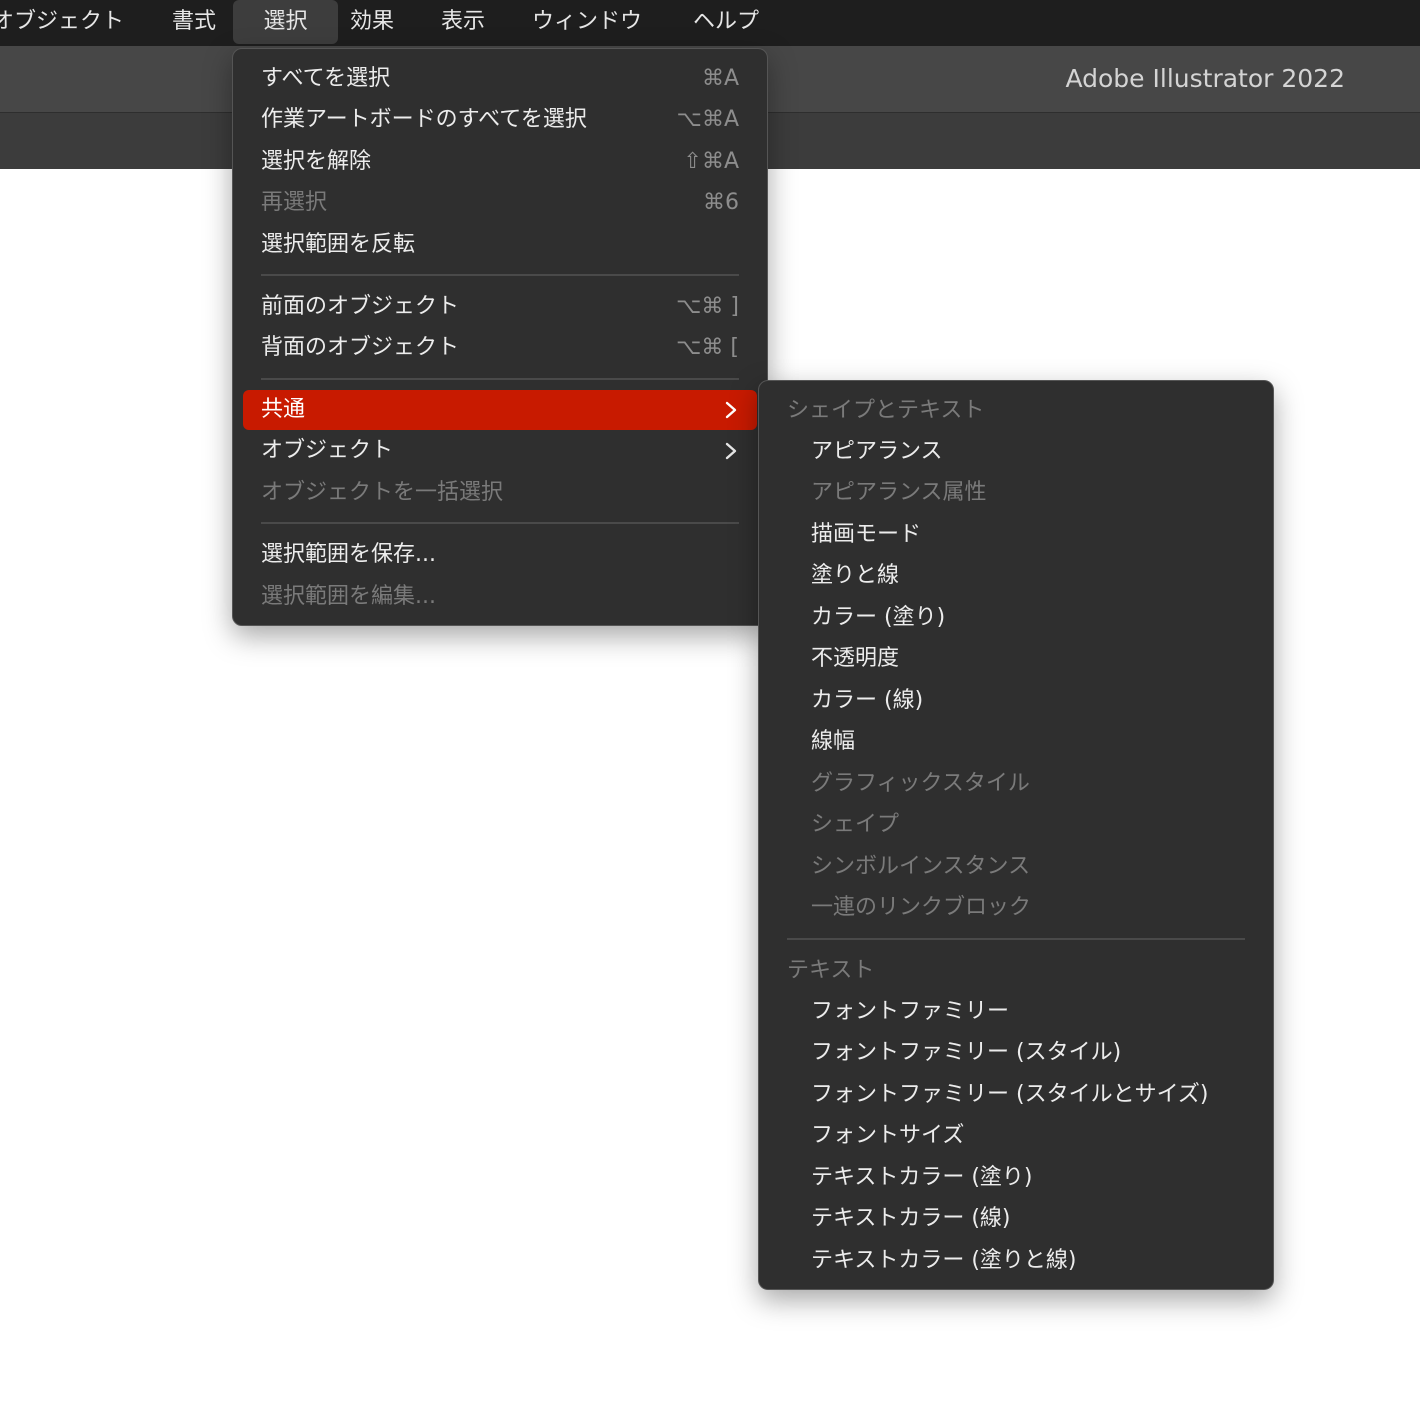  I want to click on menu-item-label: 不透明度, so click(855, 658).